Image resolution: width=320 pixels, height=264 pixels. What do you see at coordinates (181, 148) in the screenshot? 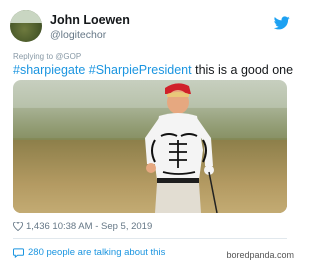
I see `golfer-figure` at bounding box center [181, 148].